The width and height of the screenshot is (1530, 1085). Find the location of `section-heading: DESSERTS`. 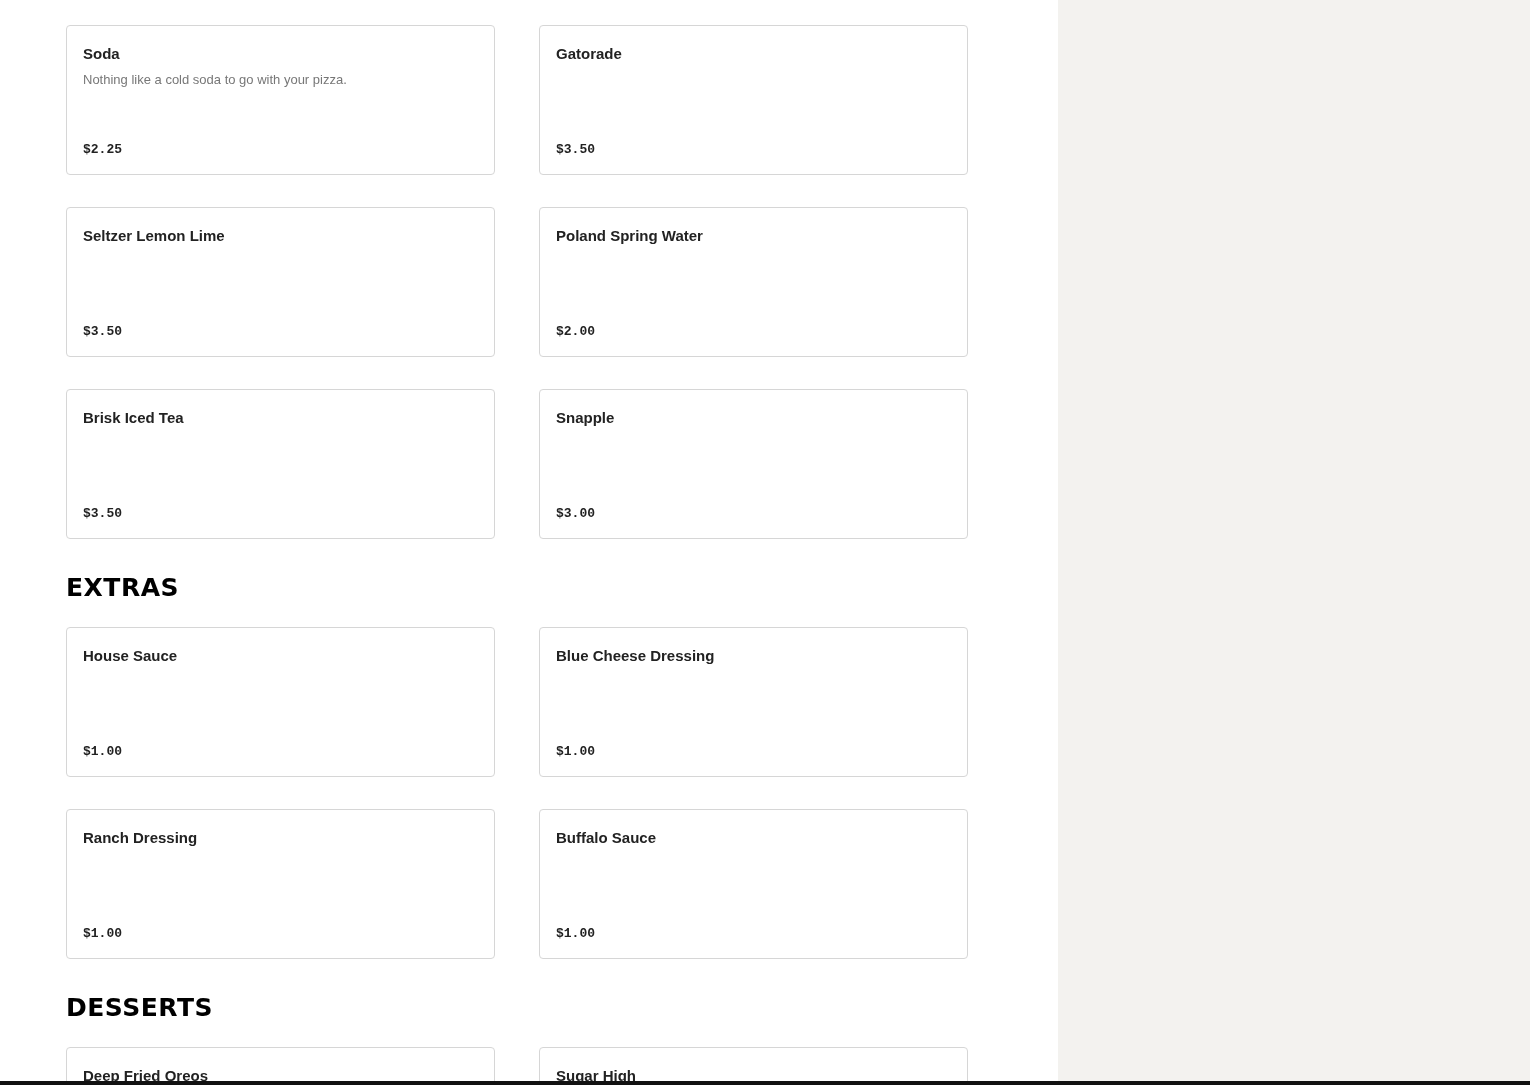

section-heading: DESSERTS is located at coordinates (140, 1008).